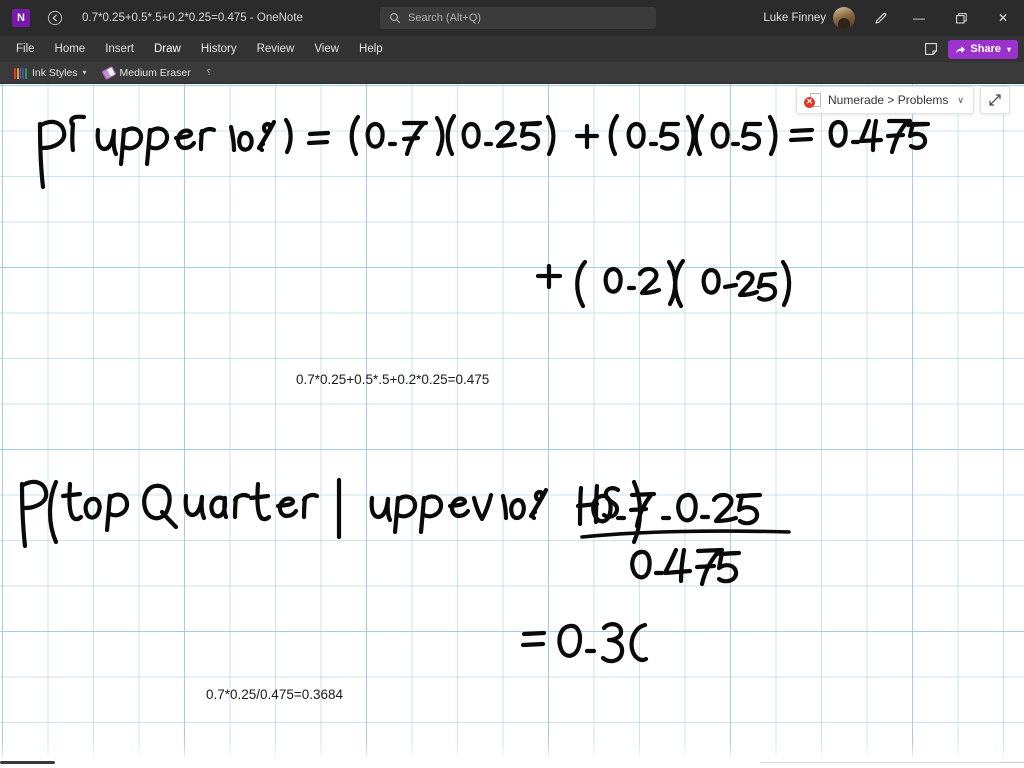 Image resolution: width=1024 pixels, height=768 pixels. What do you see at coordinates (1012, 762) in the screenshot?
I see `scrollbar-track-right` at bounding box center [1012, 762].